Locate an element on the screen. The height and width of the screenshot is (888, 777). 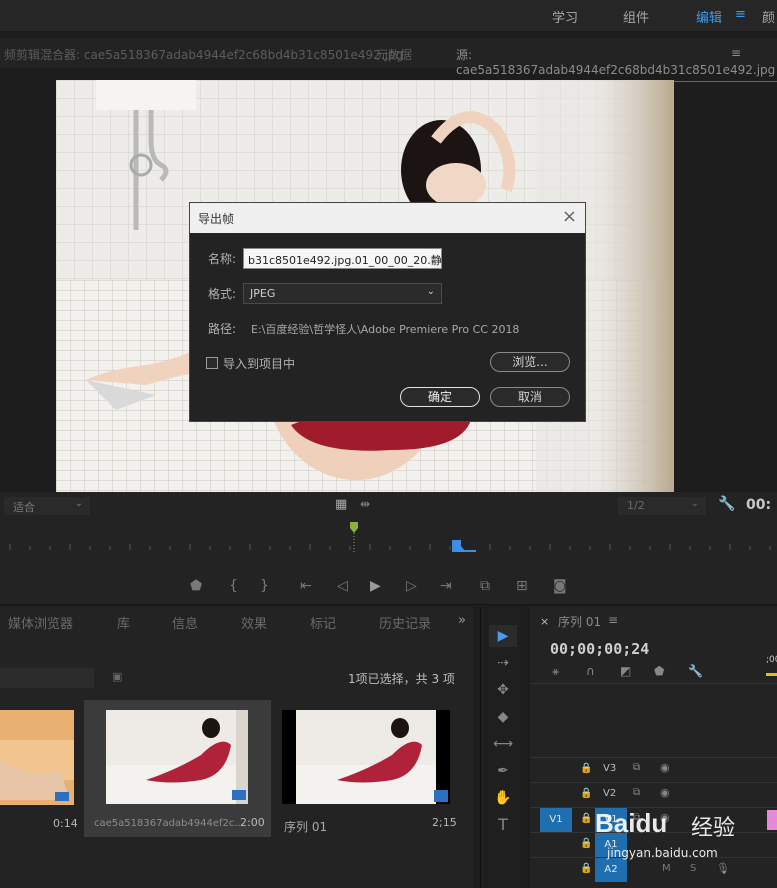
more-tabs-icon: » is located at coordinates (462, 620).